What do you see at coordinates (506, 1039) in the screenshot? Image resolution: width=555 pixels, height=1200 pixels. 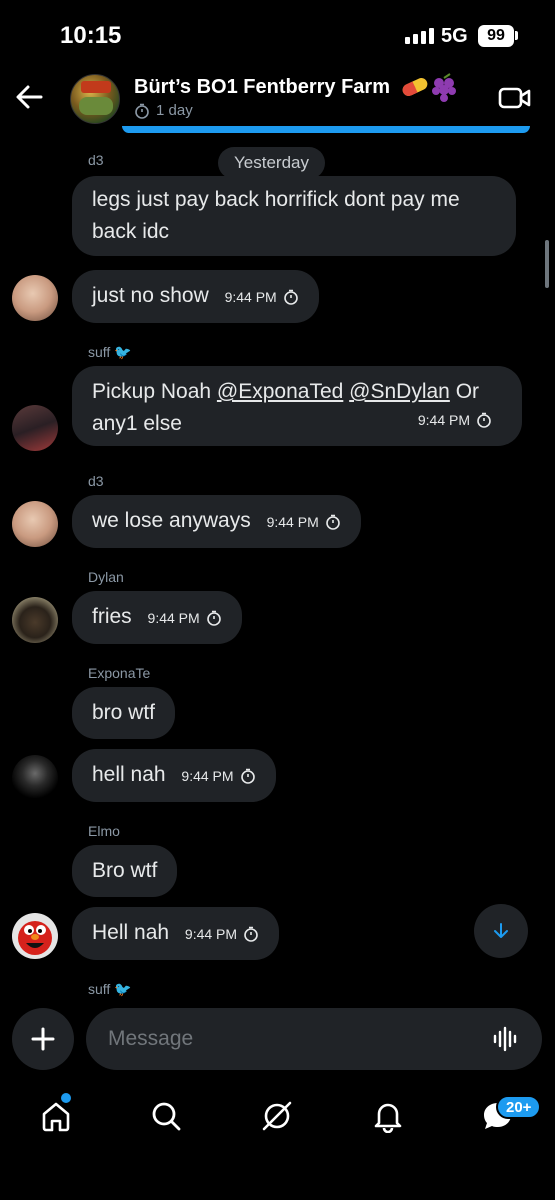 I see `voice-message-icon` at bounding box center [506, 1039].